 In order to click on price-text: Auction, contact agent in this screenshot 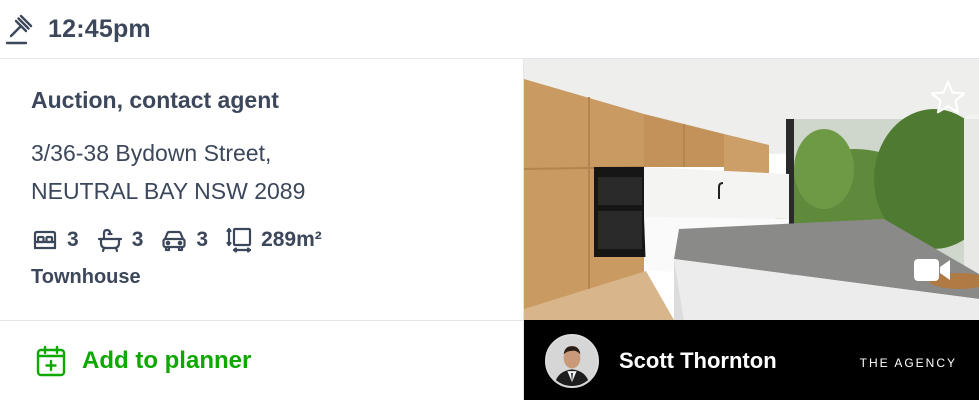, I will do `click(155, 100)`.